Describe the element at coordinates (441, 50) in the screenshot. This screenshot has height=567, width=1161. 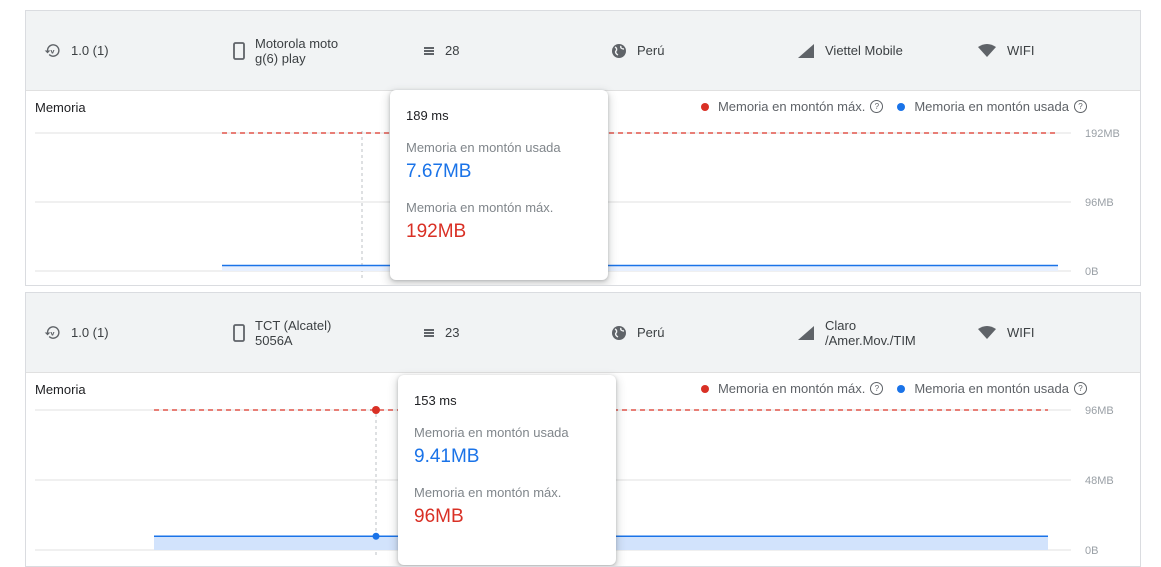
I see `api-level: 28` at that location.